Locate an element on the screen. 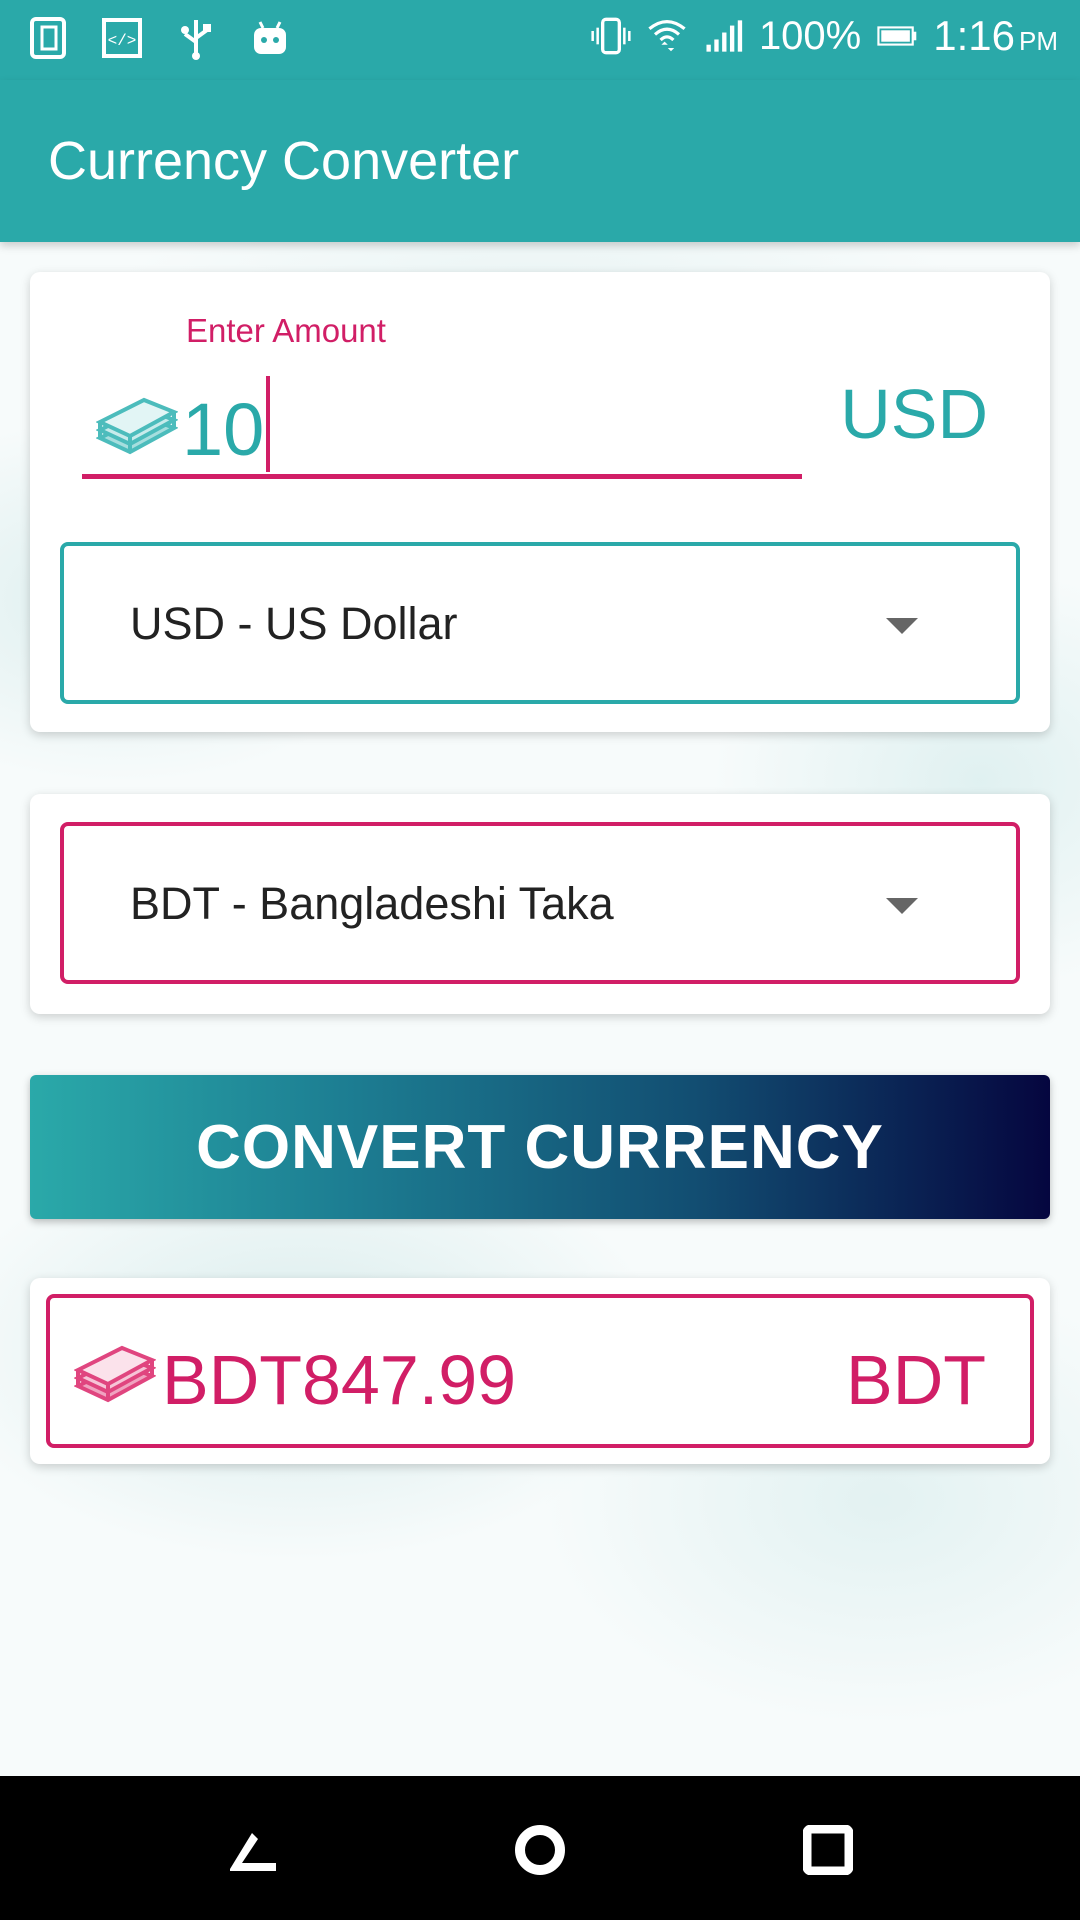 The height and width of the screenshot is (1920, 1080). result-currency-code: BDT is located at coordinates (916, 1380).